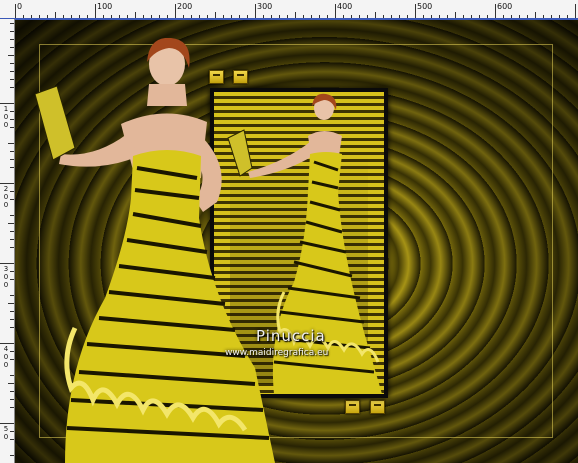 The image size is (578, 463). What do you see at coordinates (352, 407) in the screenshot?
I see `deco-square-bottom-left` at bounding box center [352, 407].